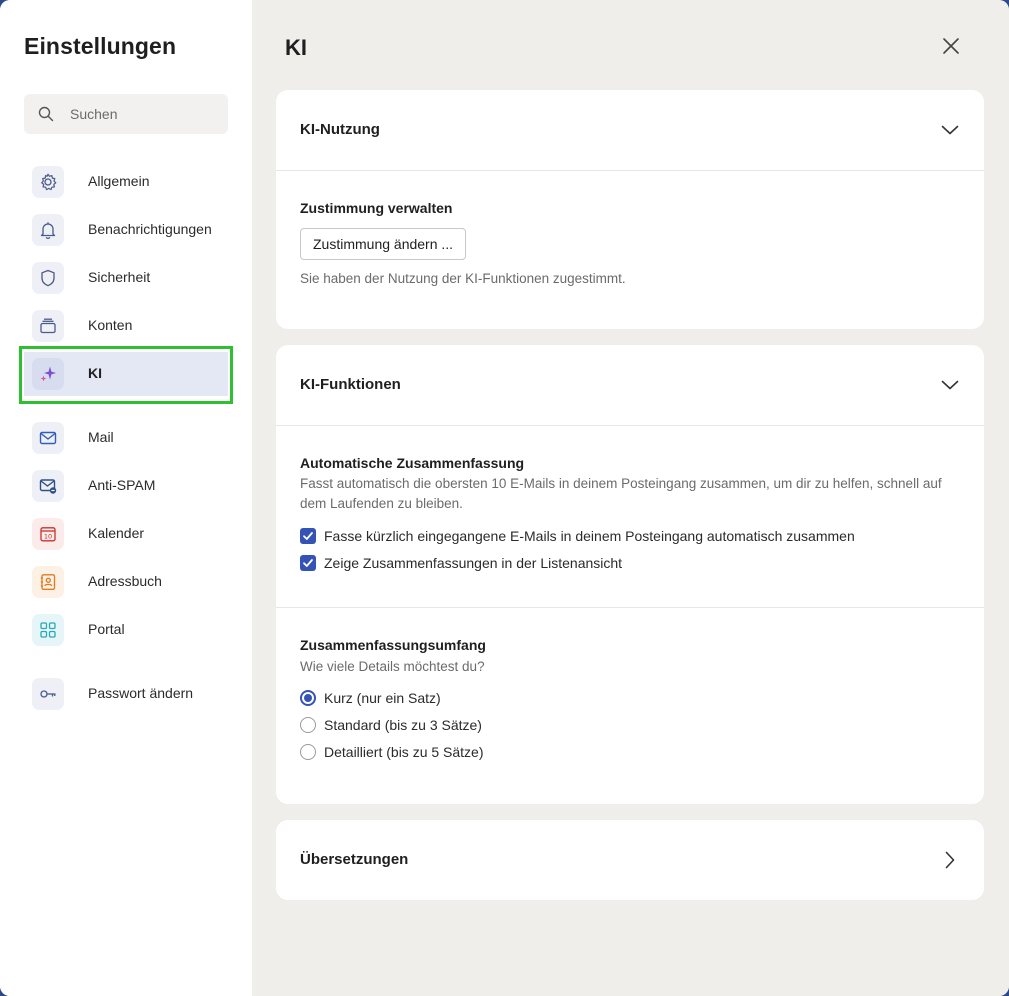  Describe the element at coordinates (48, 694) in the screenshot. I see `key-icon` at that location.